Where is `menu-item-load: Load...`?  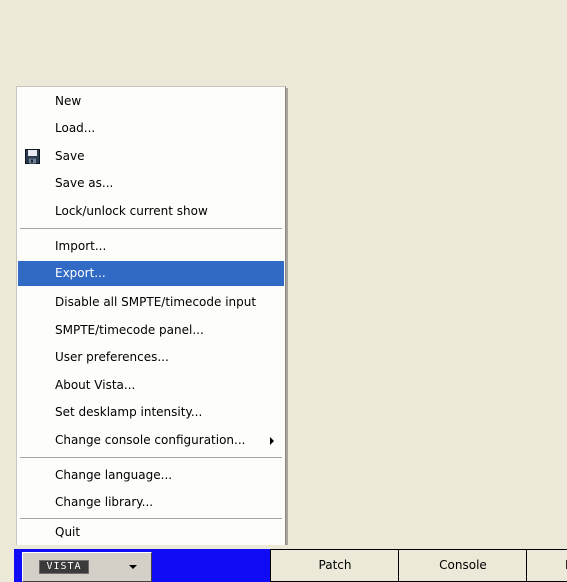
menu-item-load: Load... is located at coordinates (151, 128).